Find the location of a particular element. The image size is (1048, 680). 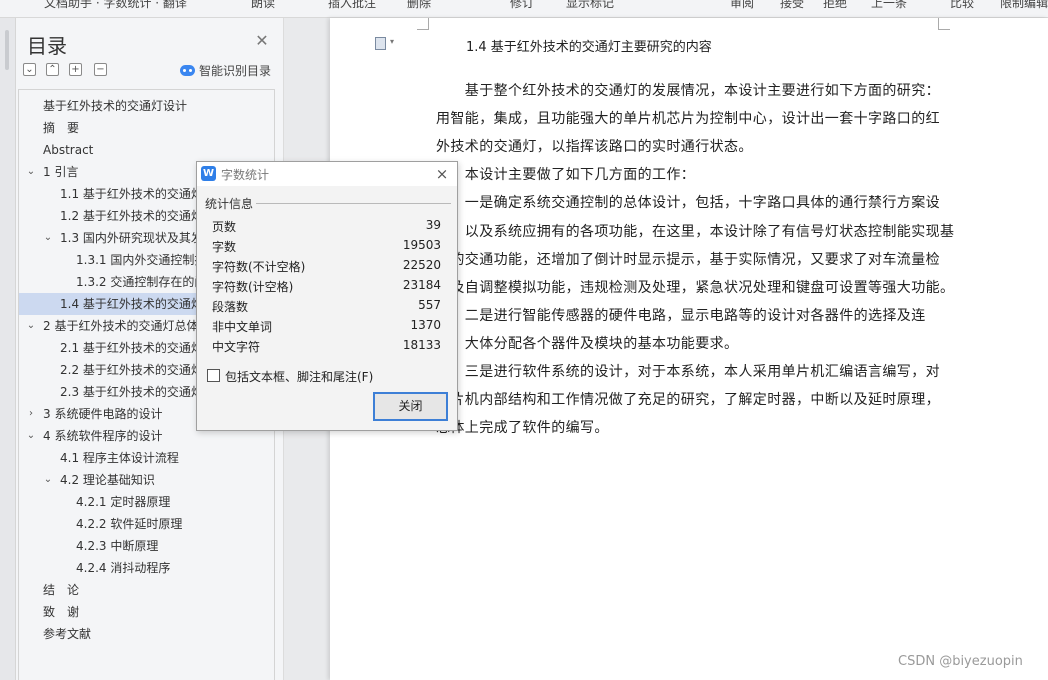

document-line: 本设计主要做了如下几方面的工作： is located at coordinates (566, 175).